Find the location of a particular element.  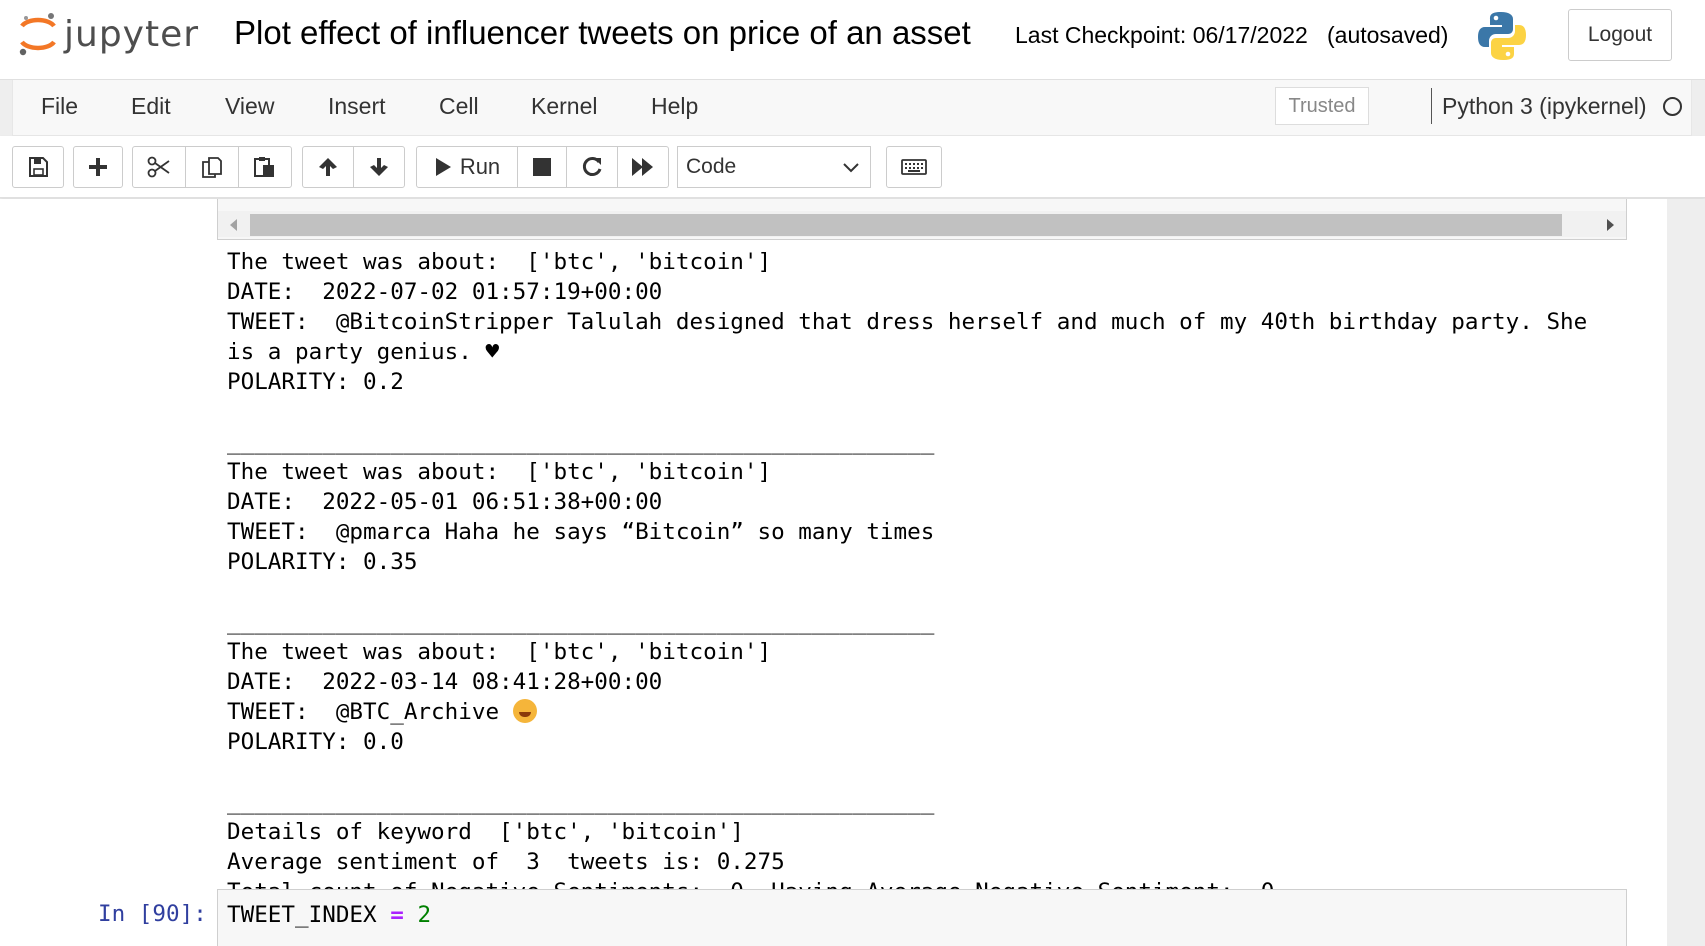

cut-icon is located at coordinates (158, 167).